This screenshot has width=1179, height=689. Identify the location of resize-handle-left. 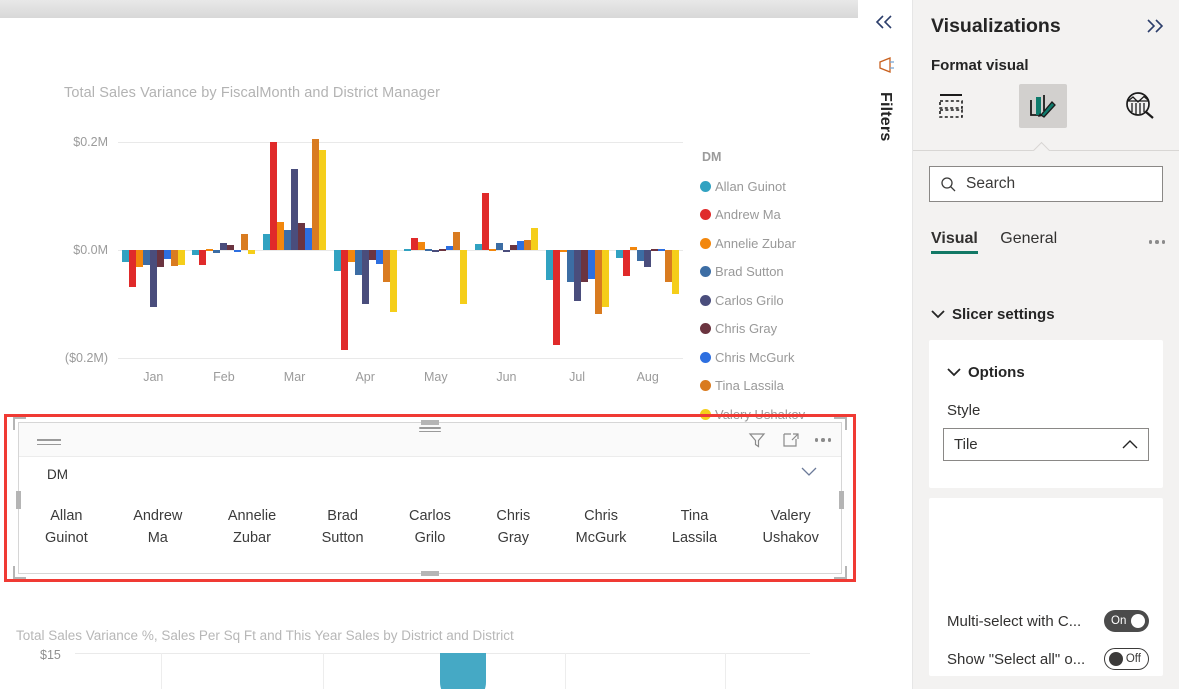
(18, 500).